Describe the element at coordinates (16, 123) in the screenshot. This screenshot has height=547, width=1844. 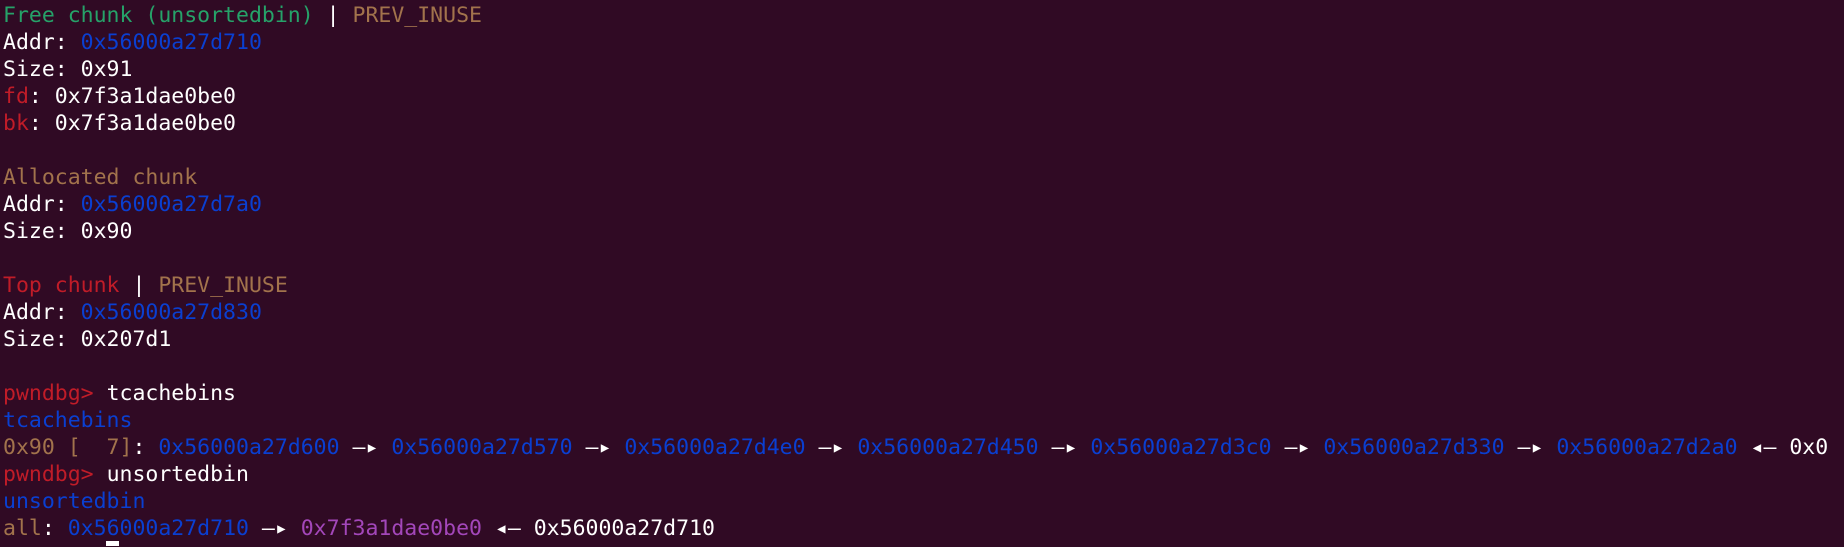
I see `bk-label: bk` at that location.